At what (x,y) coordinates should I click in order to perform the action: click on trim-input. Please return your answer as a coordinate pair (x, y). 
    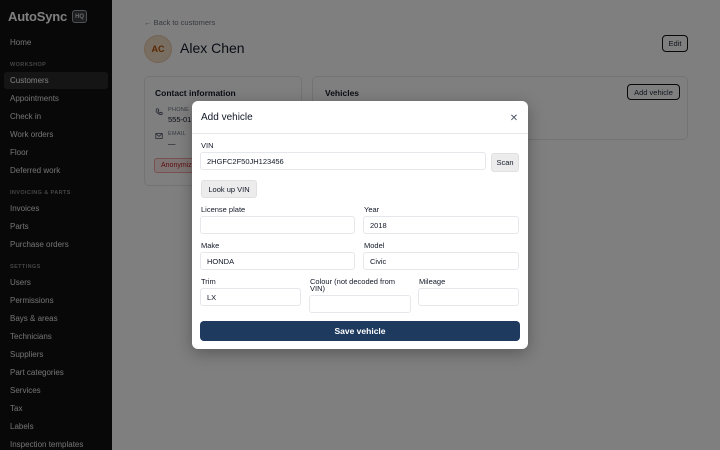
    Looking at the image, I should click on (250, 297).